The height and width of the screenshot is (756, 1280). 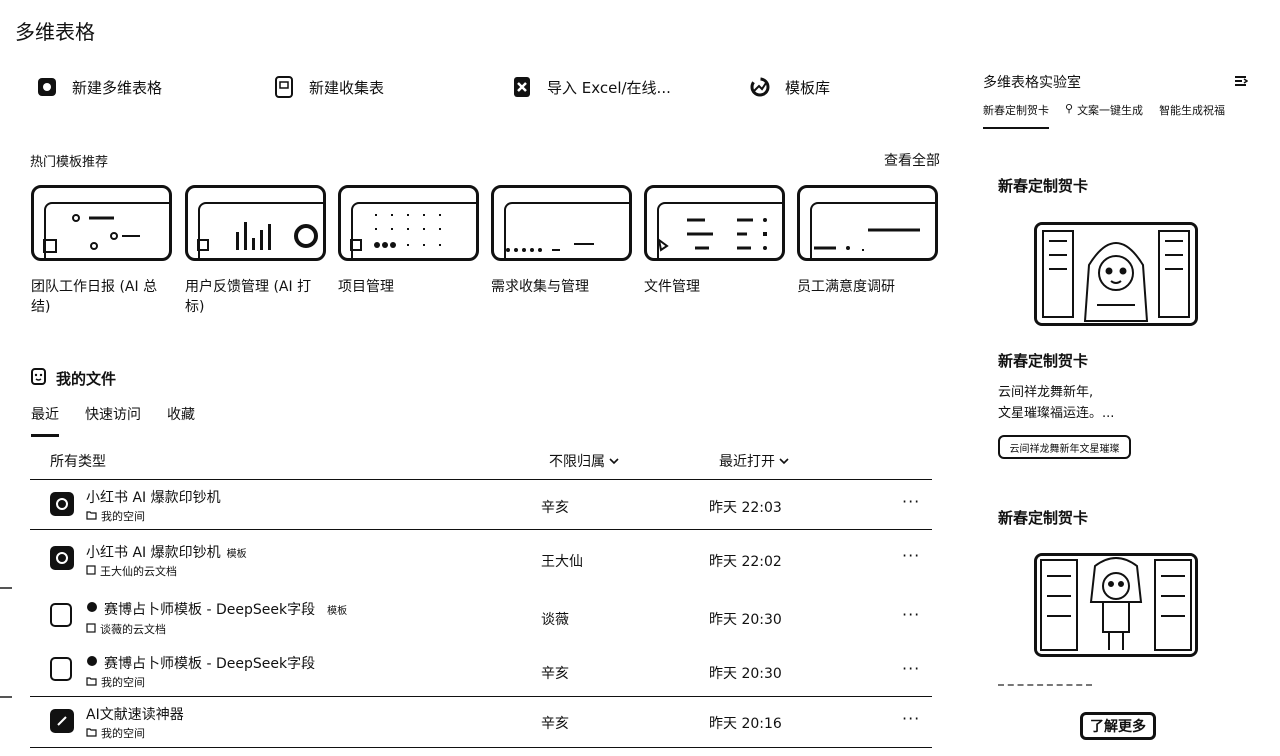 What do you see at coordinates (562, 562) in the screenshot?
I see `file-owner: 王大仙` at bounding box center [562, 562].